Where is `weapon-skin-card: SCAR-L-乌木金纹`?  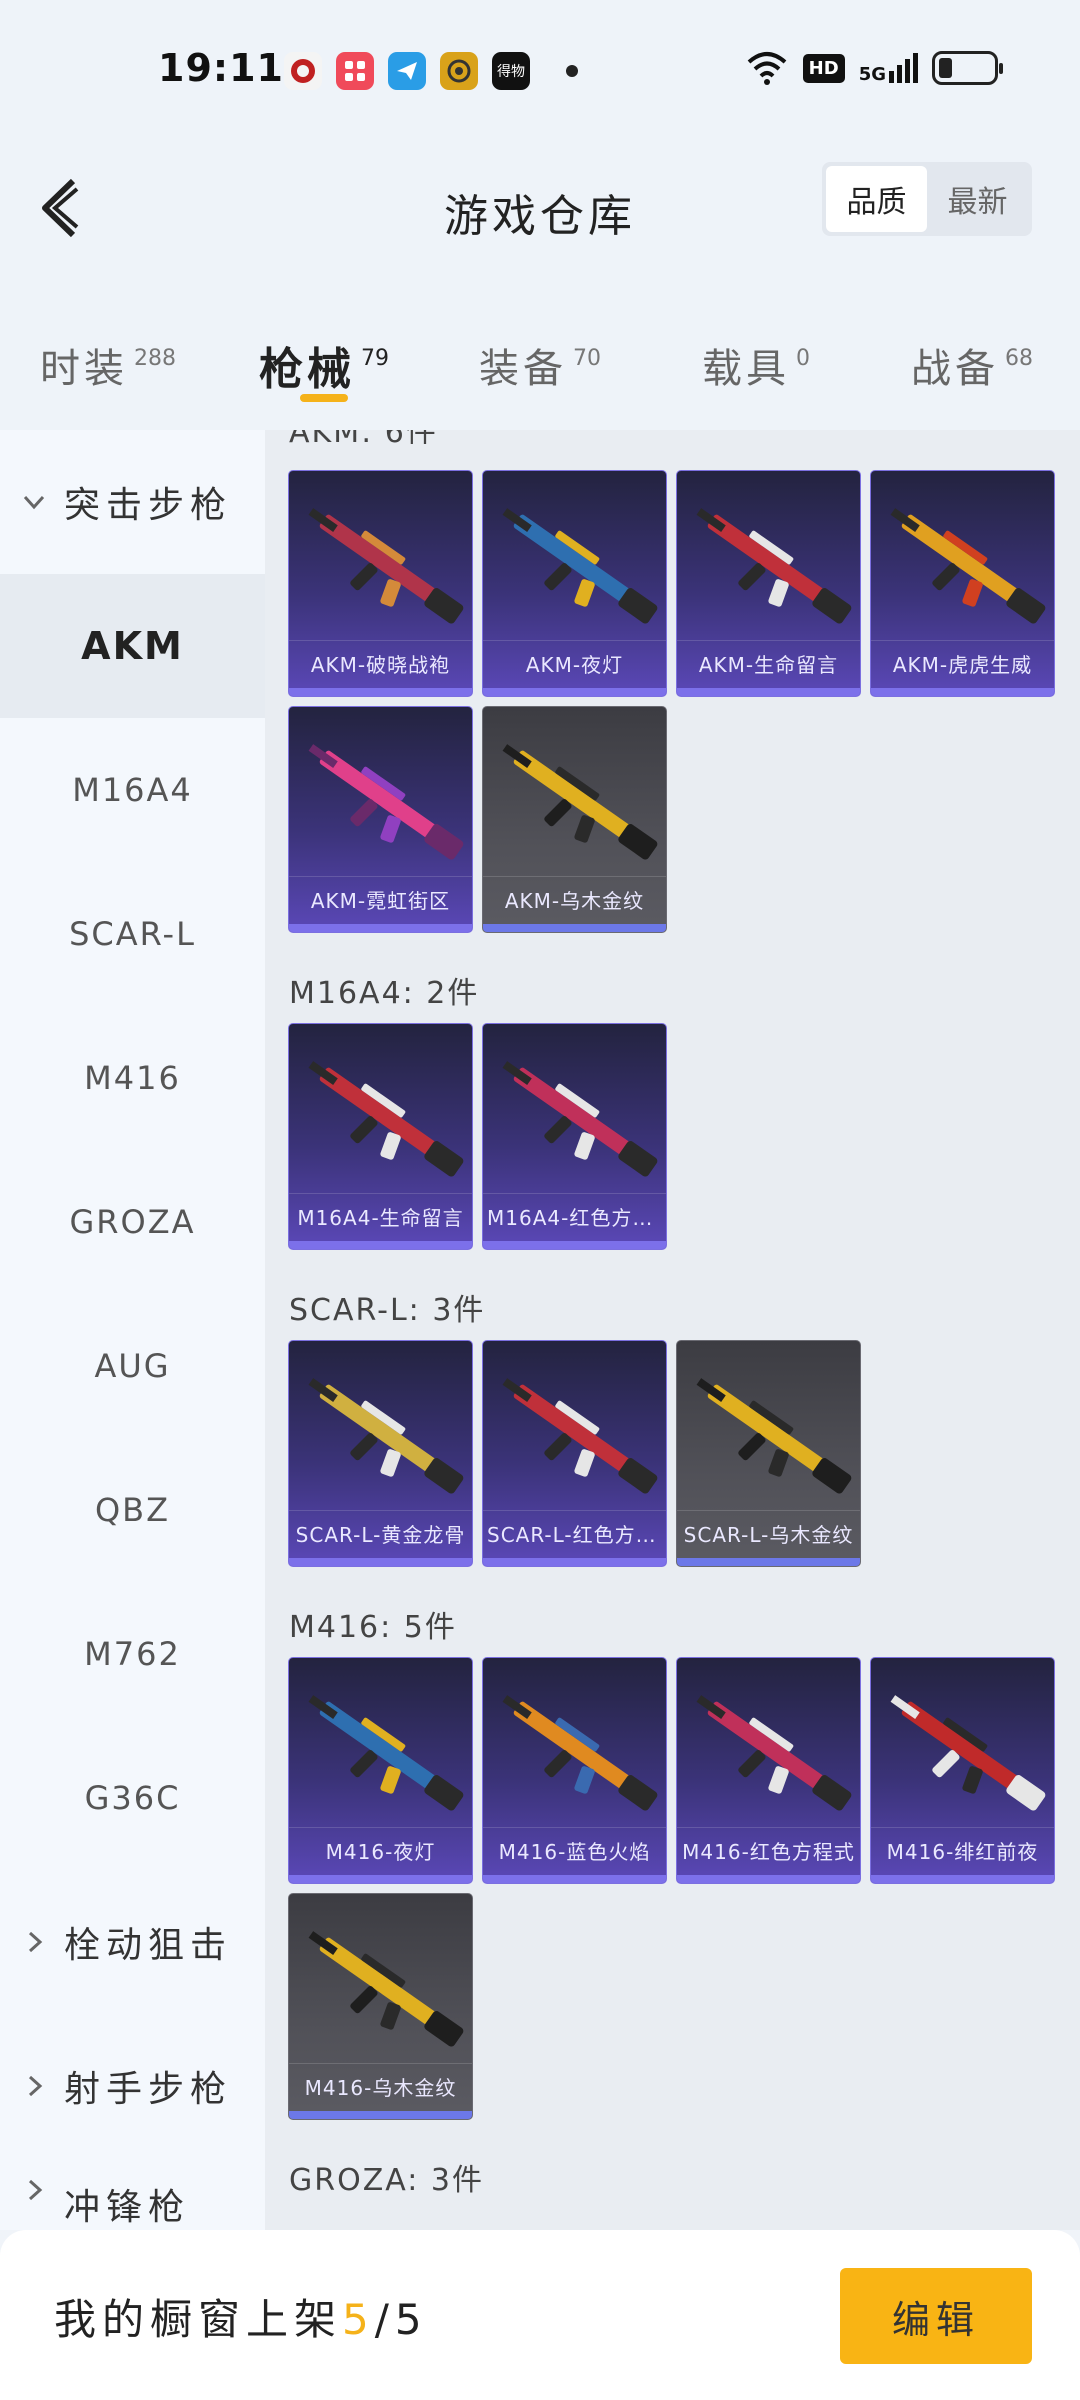 weapon-skin-card: SCAR-L-乌木金纹 is located at coordinates (768, 1453).